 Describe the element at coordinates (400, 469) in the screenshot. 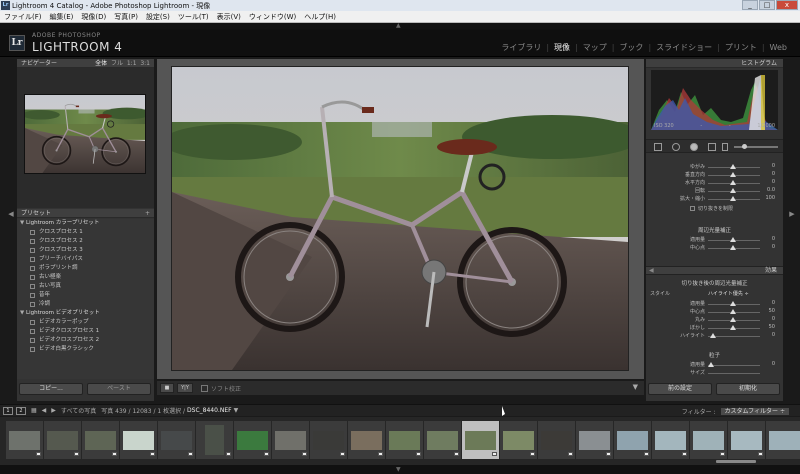

I see `bottom-panel-toggle-strip: ▼` at that location.